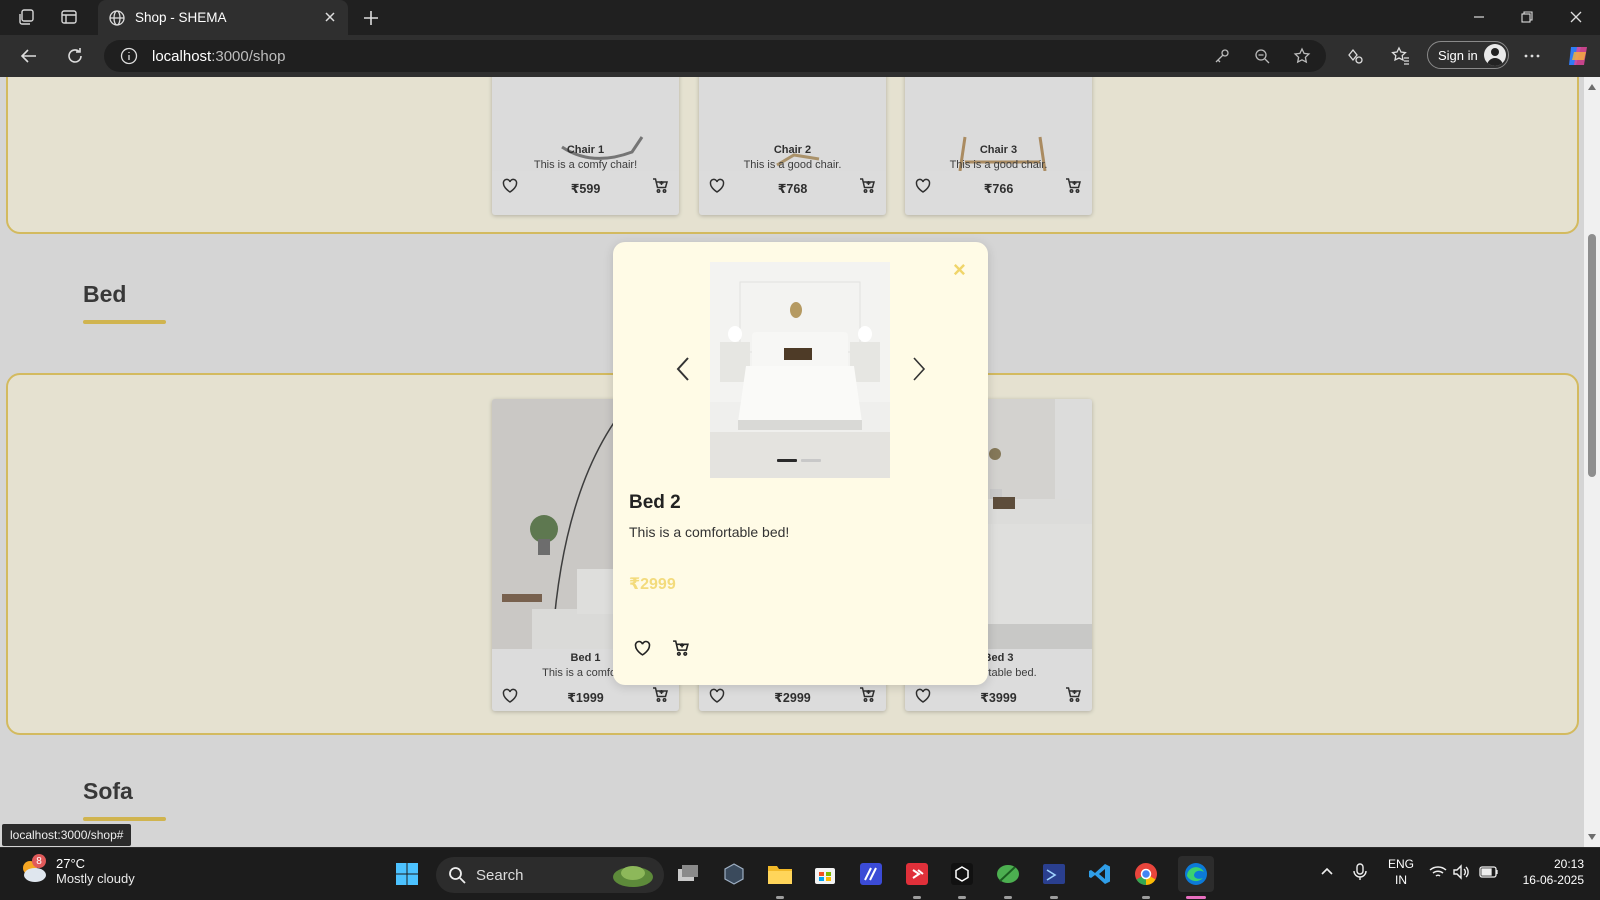  What do you see at coordinates (652, 584) in the screenshot?
I see `modal-product-price: ₹2999` at bounding box center [652, 584].